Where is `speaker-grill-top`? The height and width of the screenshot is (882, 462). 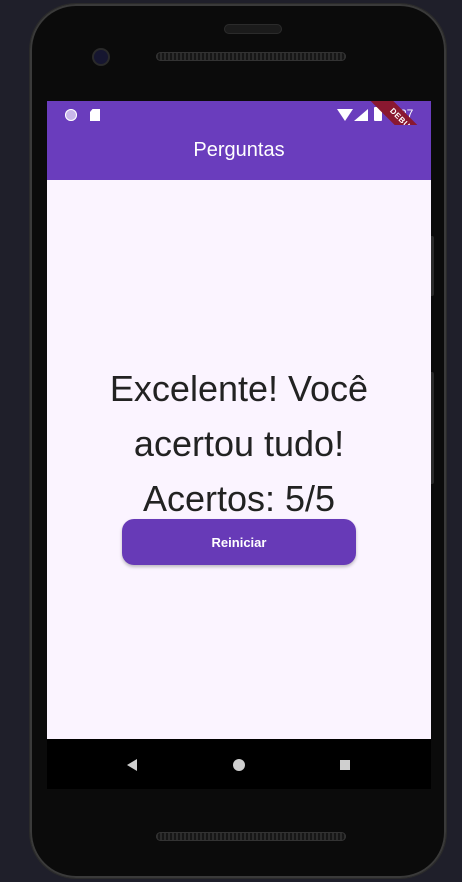 speaker-grill-top is located at coordinates (251, 56).